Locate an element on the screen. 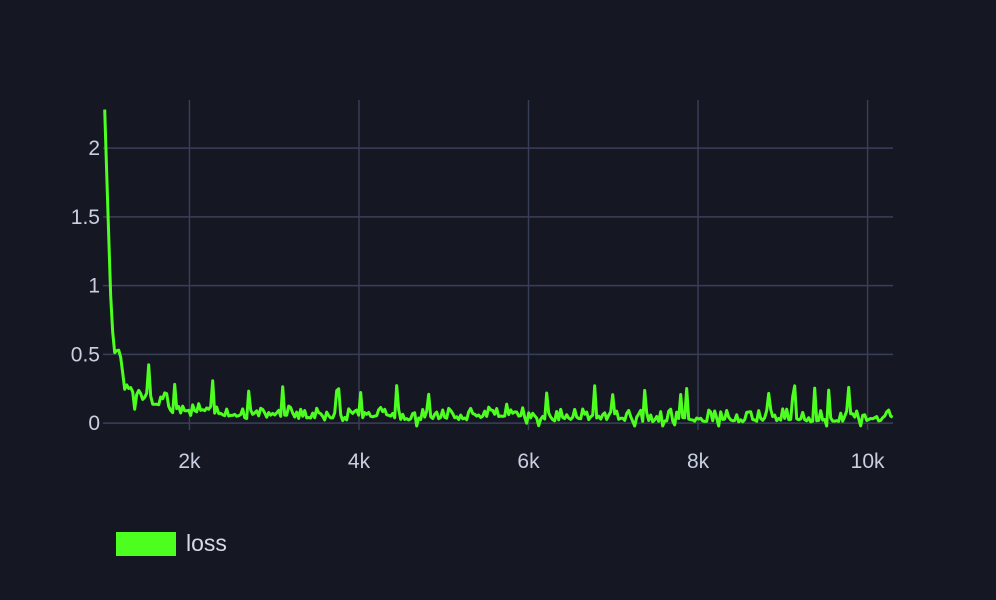 The image size is (996, 600). y-tick-label: 1 is located at coordinates (94, 286).